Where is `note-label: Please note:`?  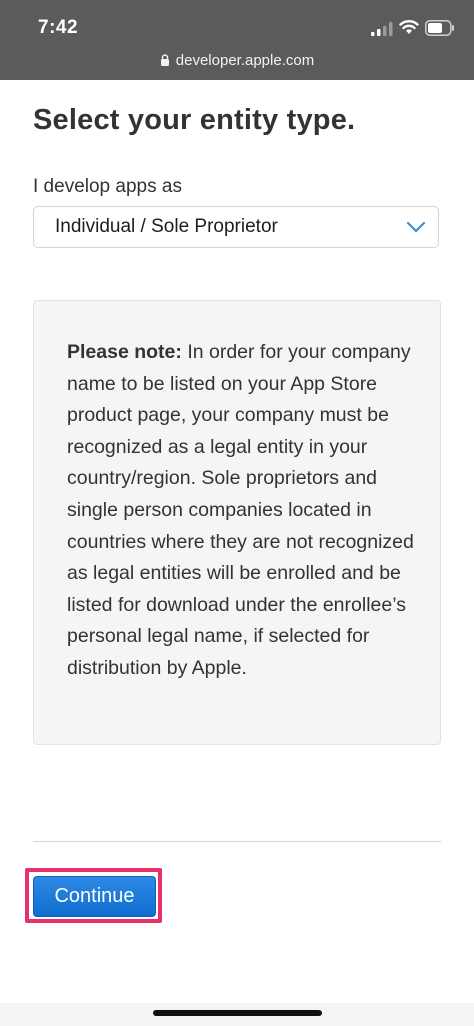
note-label: Please note: is located at coordinates (124, 352).